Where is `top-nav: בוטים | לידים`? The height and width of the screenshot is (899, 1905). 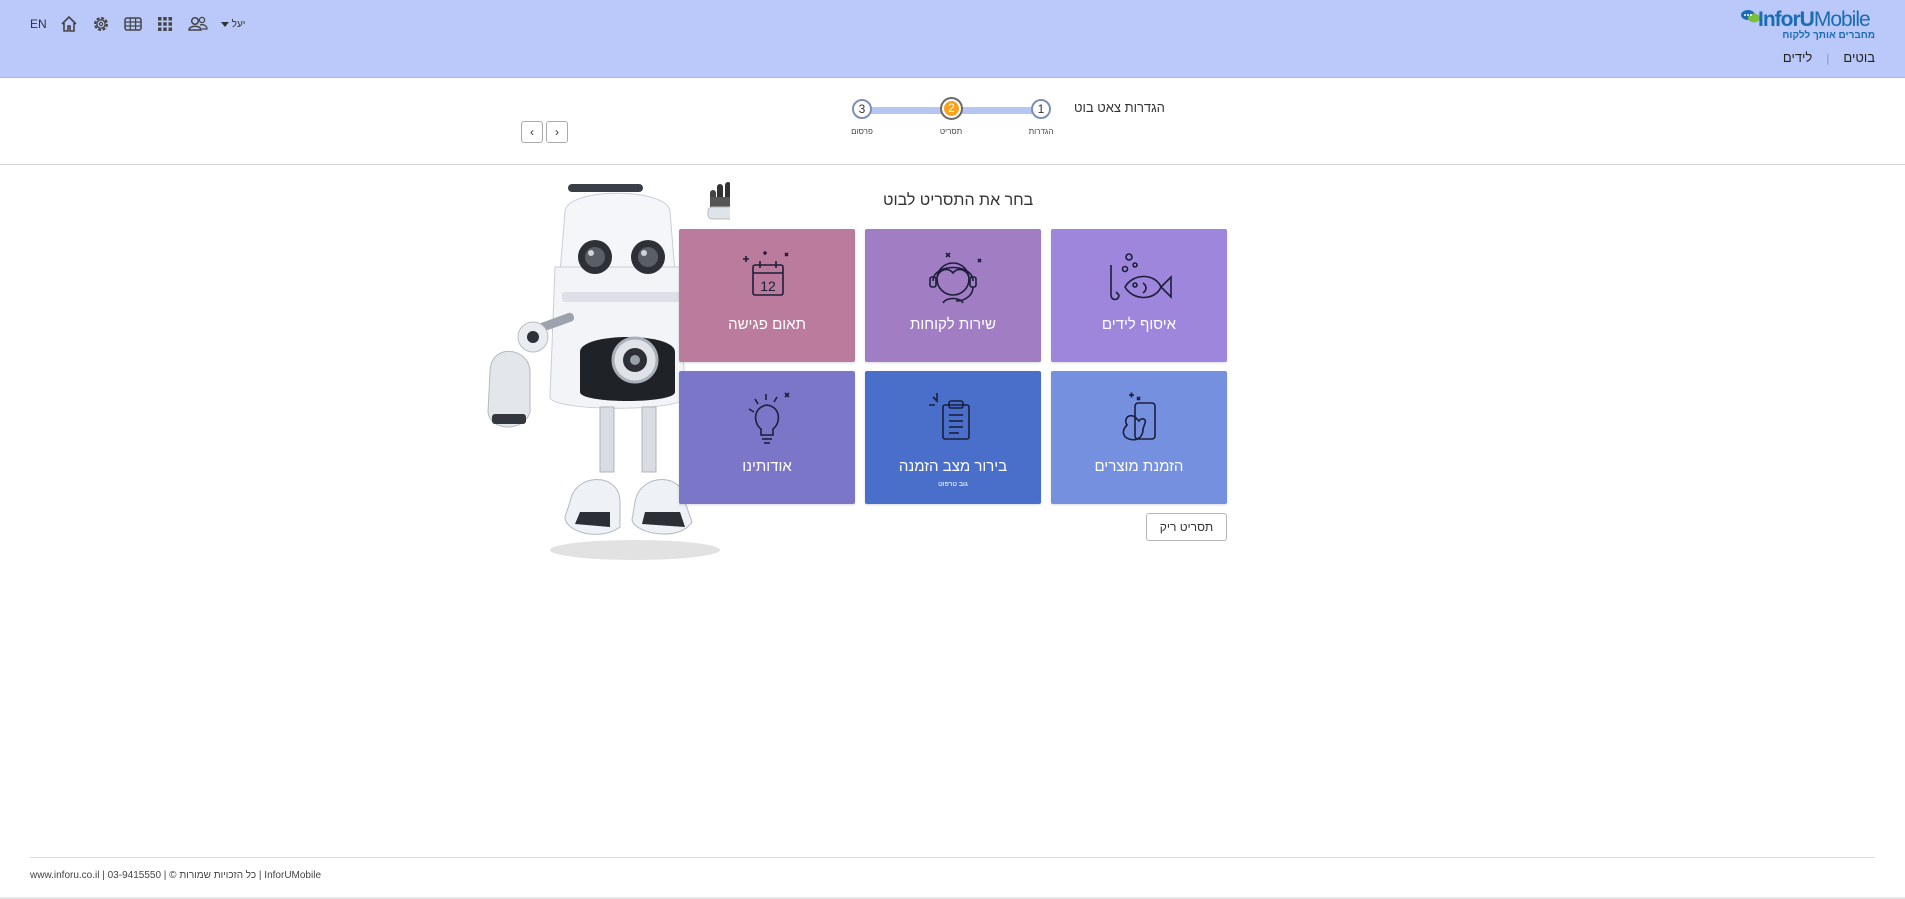
top-nav: בוטים | לידים is located at coordinates (1829, 57).